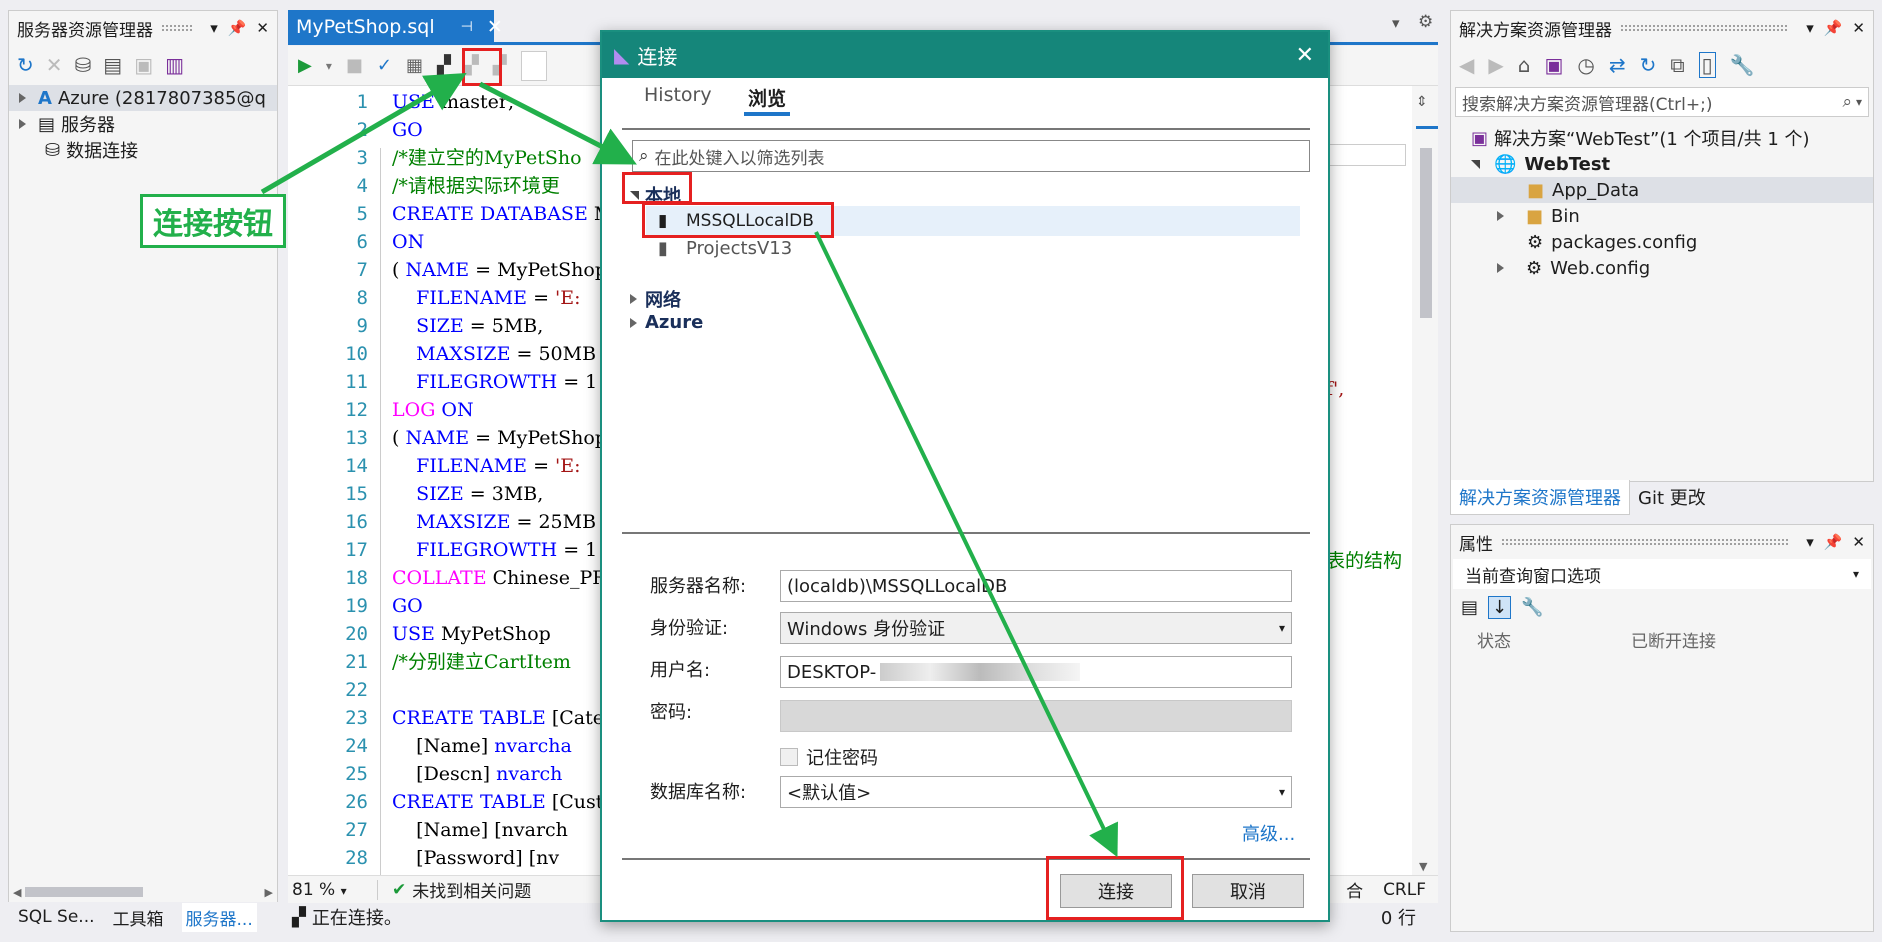 The height and width of the screenshot is (942, 1882). Describe the element at coordinates (557, 123) in the screenshot. I see `arrow-to-local` at that location.